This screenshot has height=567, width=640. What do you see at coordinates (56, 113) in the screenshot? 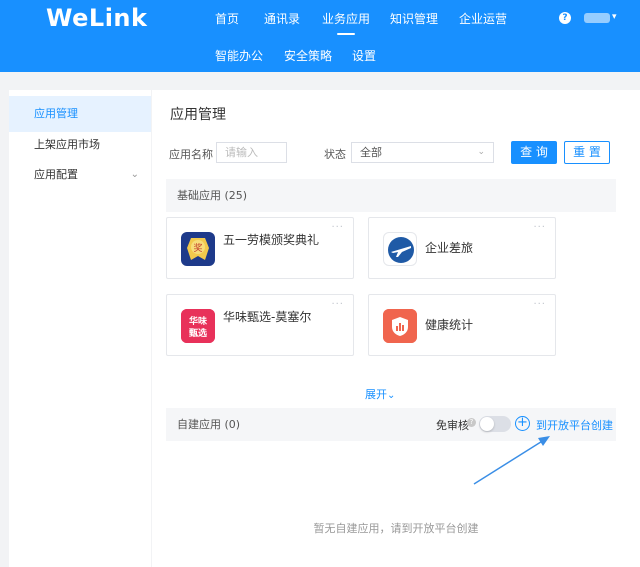
I see `sidebar-item-label: 应用管理` at bounding box center [56, 113].